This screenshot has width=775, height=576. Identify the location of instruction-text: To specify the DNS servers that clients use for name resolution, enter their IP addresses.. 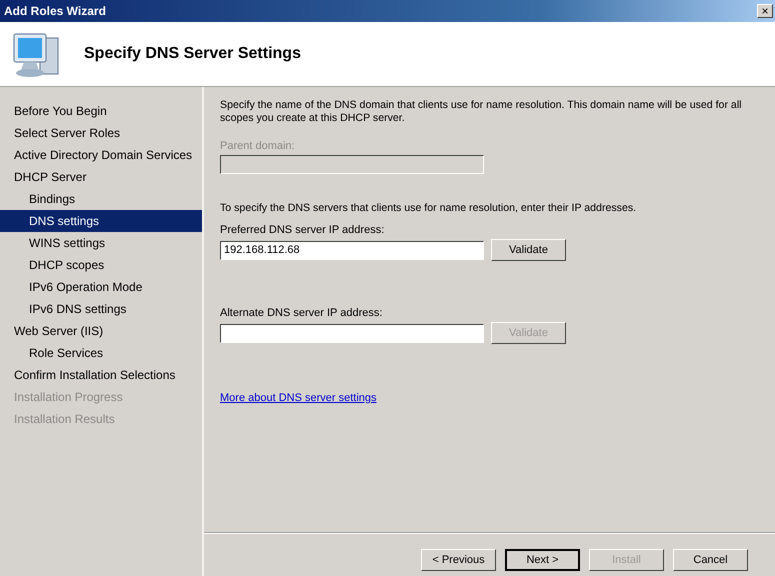
(429, 208).